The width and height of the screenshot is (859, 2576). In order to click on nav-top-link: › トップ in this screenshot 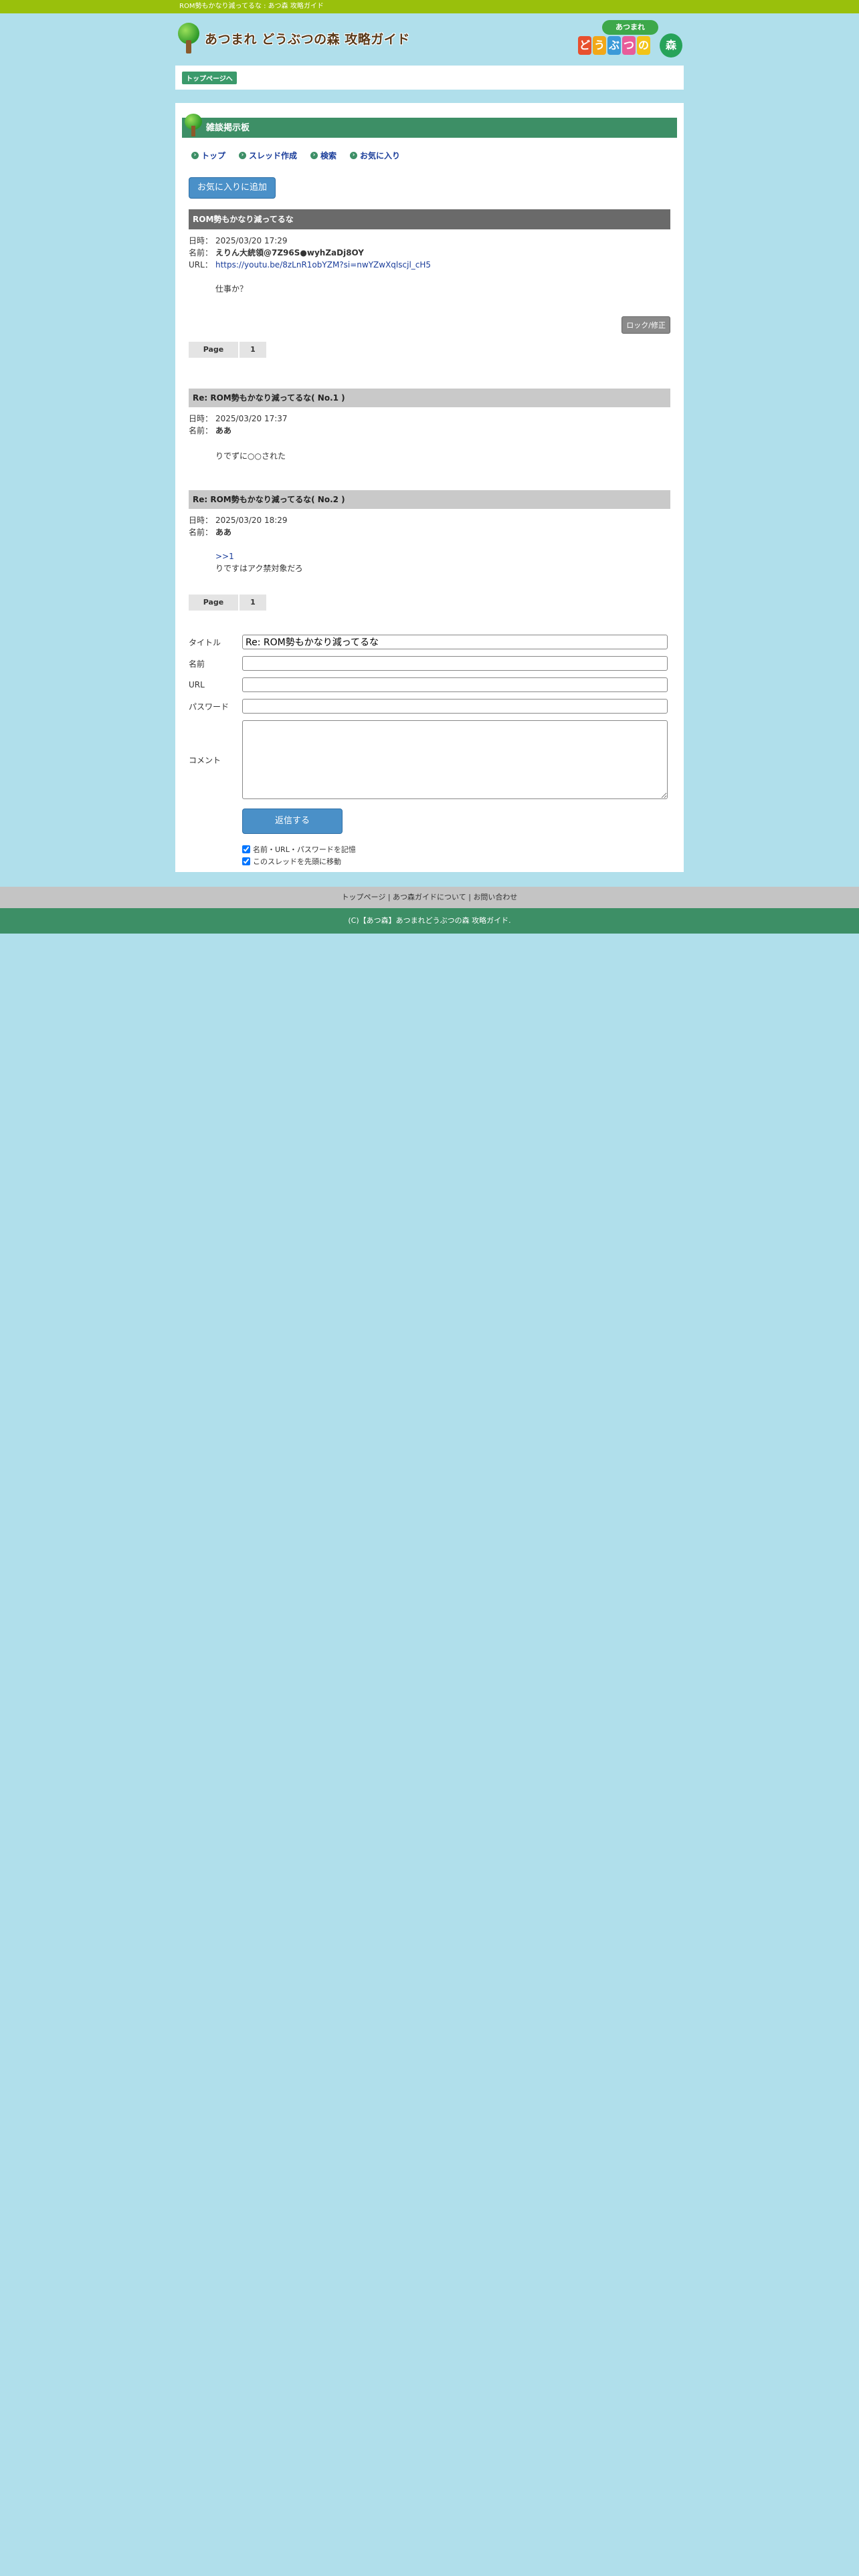, I will do `click(208, 155)`.